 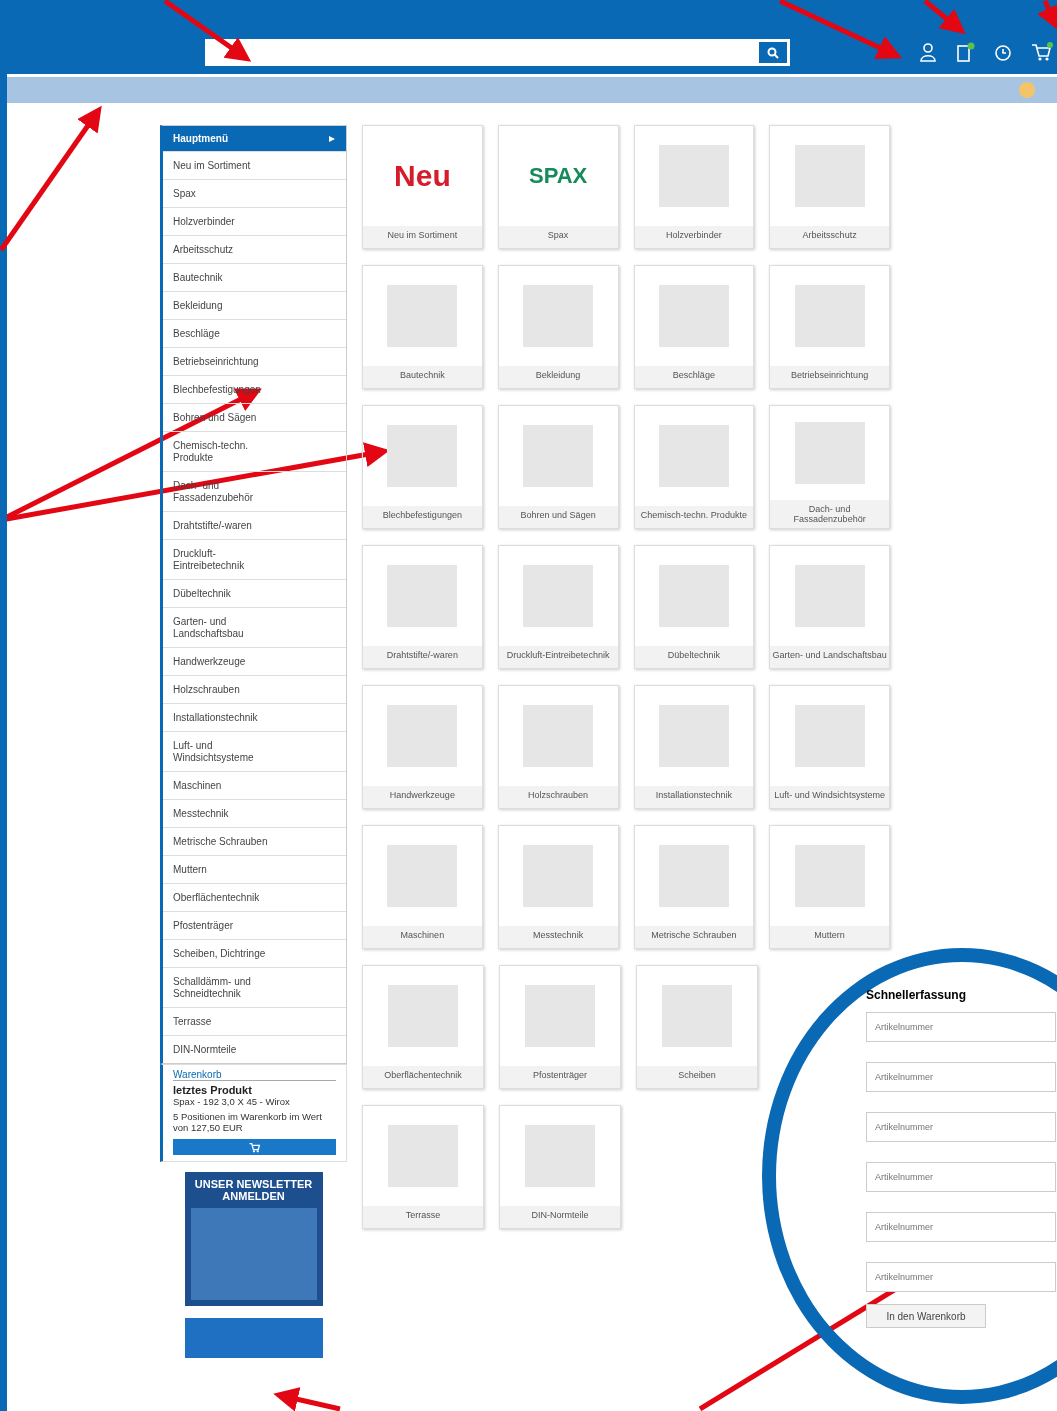 What do you see at coordinates (254, 1049) in the screenshot?
I see `menu-item: DIN-Normteile` at bounding box center [254, 1049].